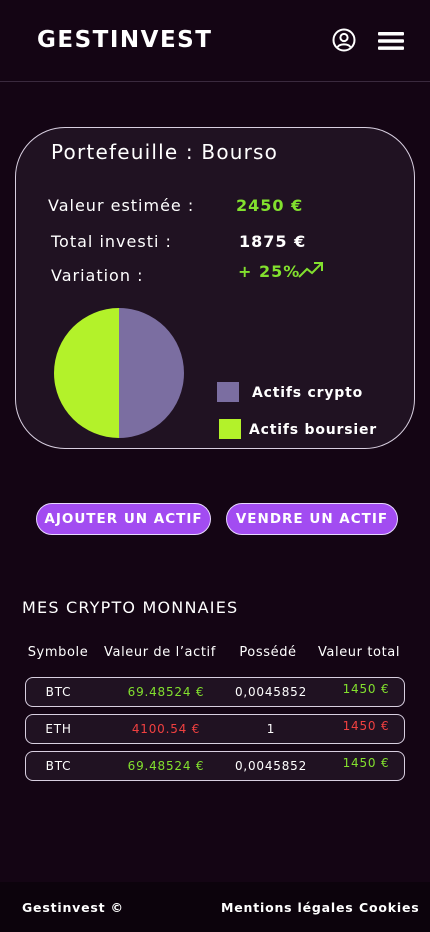  Describe the element at coordinates (215, 41) in the screenshot. I see `header: GESTINVEST` at that location.